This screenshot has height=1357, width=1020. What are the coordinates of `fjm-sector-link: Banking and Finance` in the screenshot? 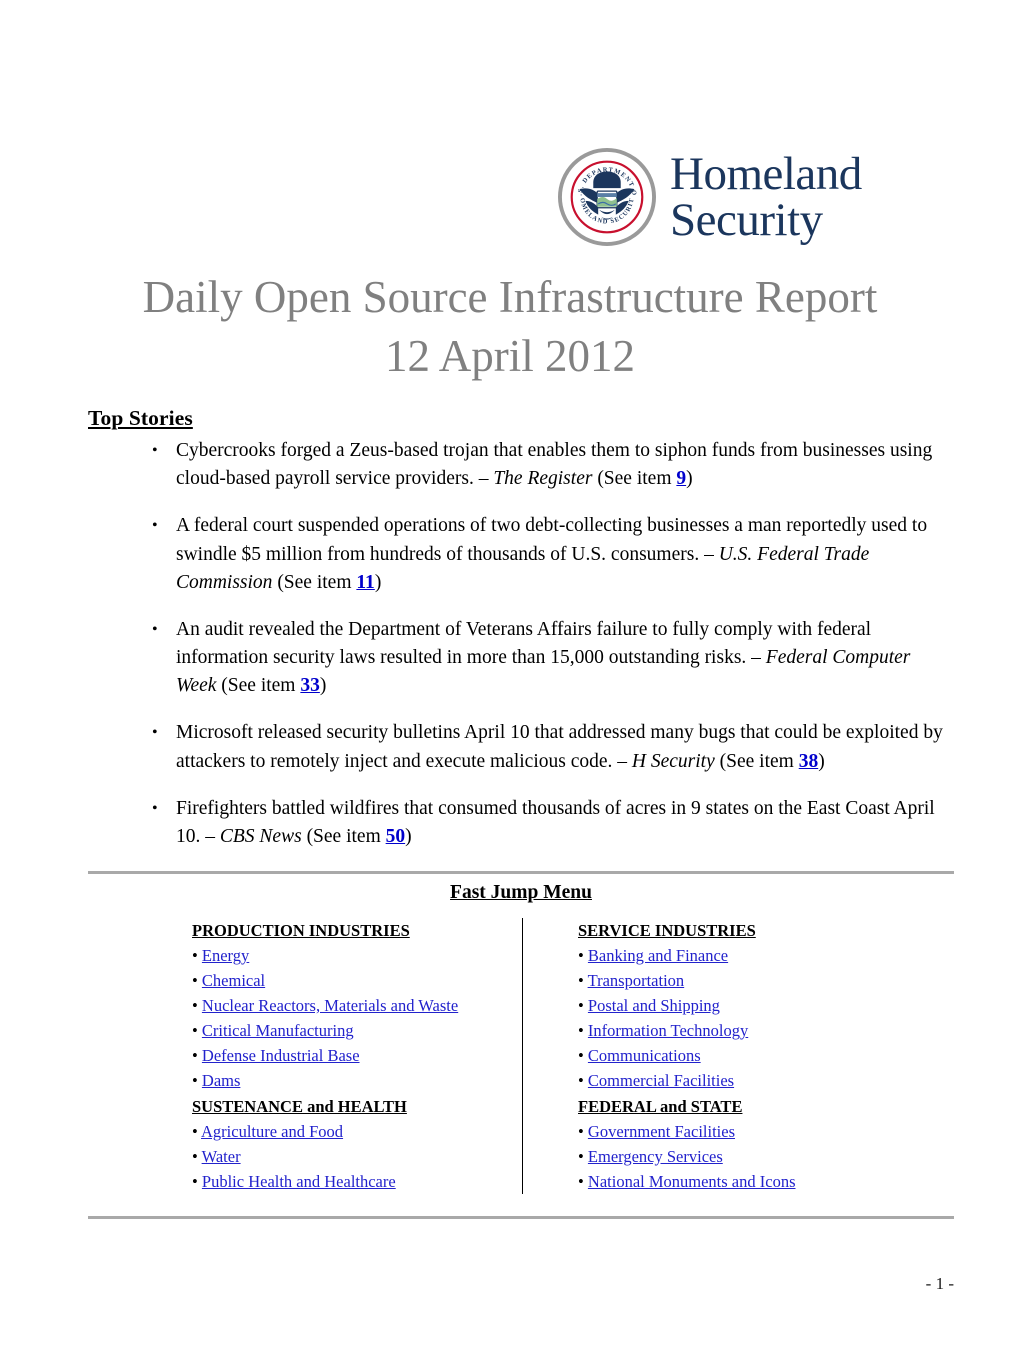 It's located at (658, 955).